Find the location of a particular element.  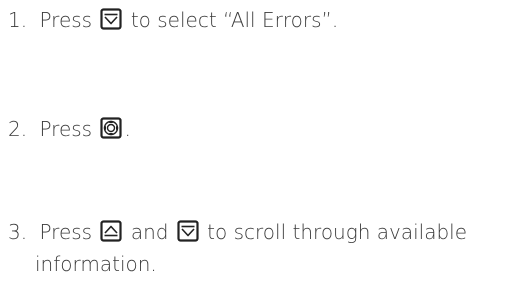

step-number: 1. is located at coordinates (18, 20).